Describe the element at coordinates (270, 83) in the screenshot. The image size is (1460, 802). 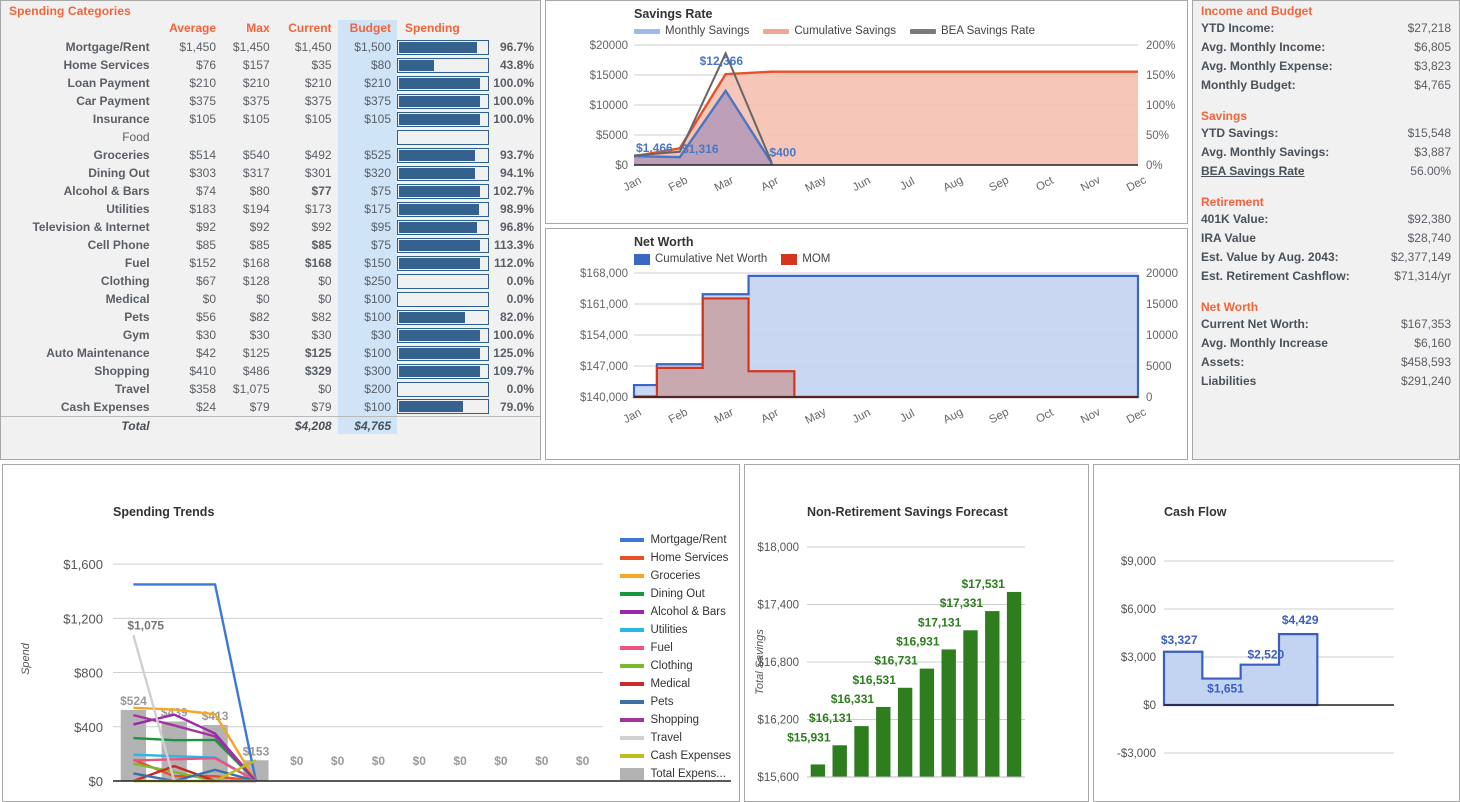
I see `table-row: Loan Payment $210 $210 $210 $210 100.0%` at that location.